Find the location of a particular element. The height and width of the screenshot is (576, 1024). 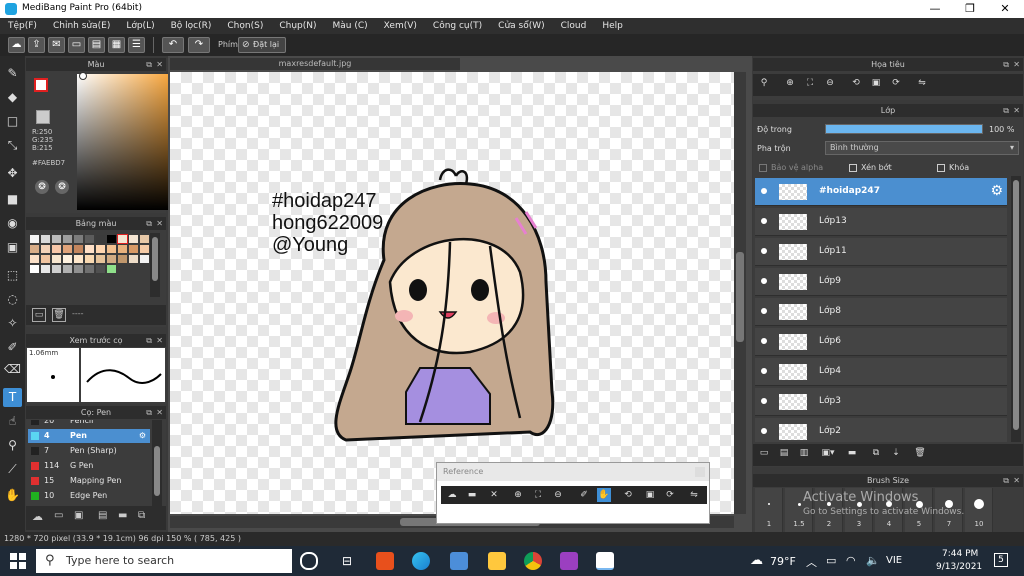

reset-view-icon: ▣ is located at coordinates (650, 495).